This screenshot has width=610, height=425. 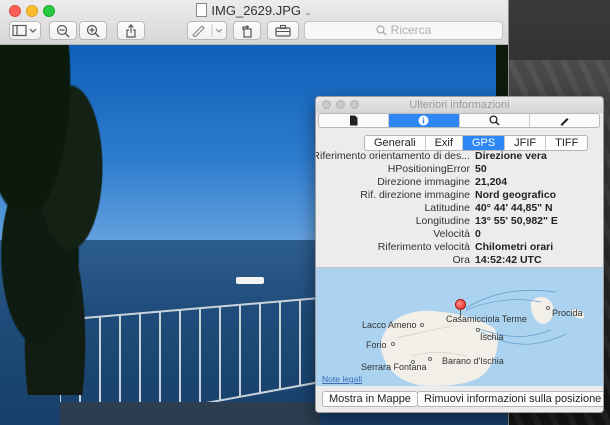 I want to click on sidebar-icon, so click(x=24, y=30).